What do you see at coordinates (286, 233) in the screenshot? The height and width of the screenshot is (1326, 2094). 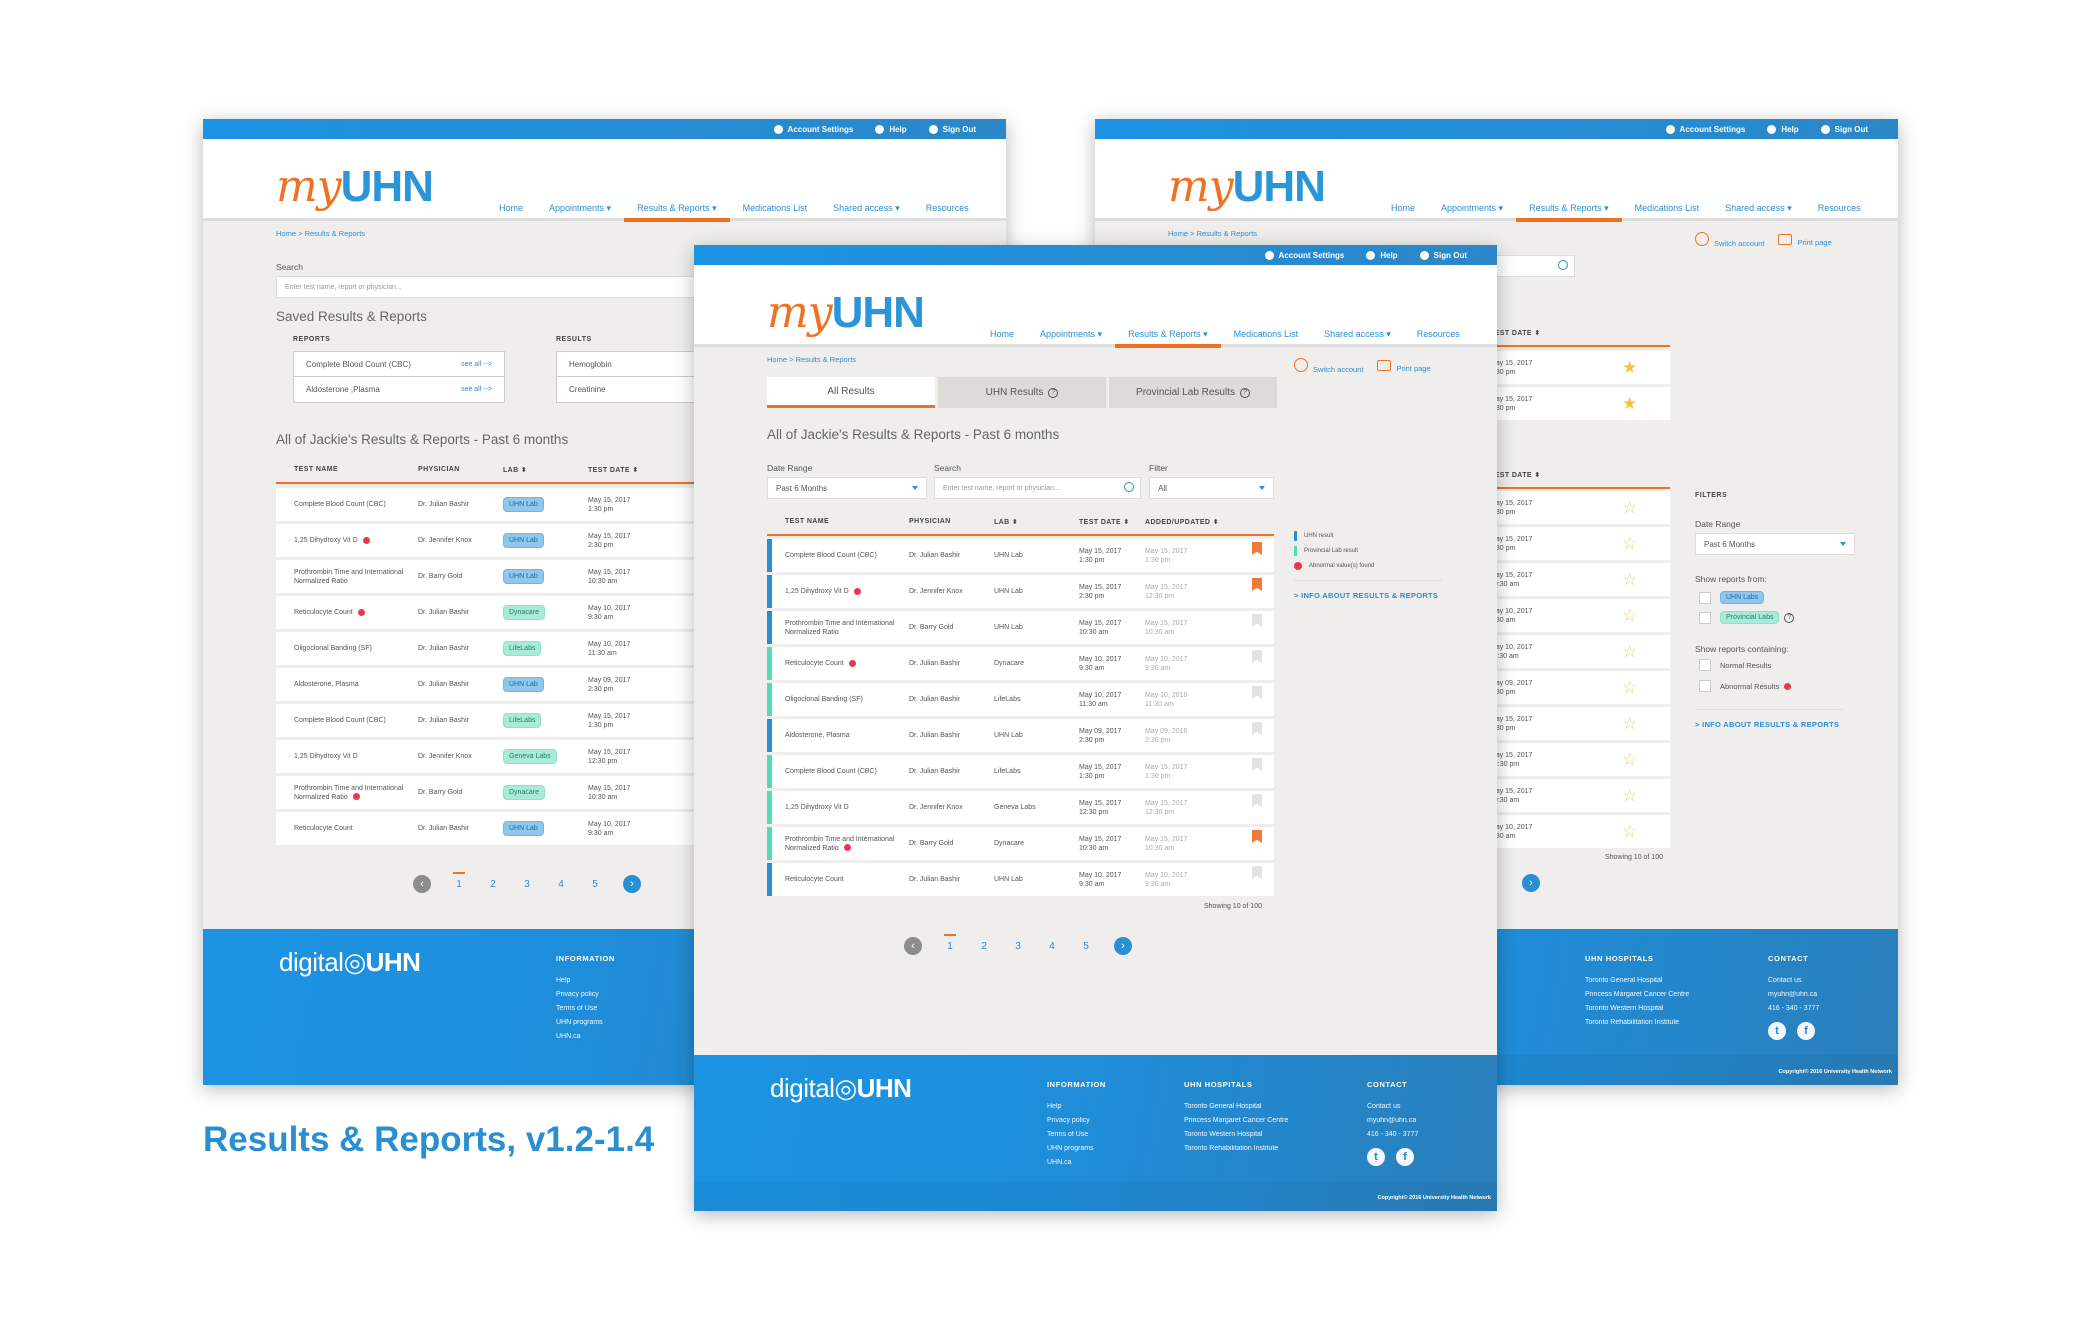 I see `breadcrumb-home: Home` at bounding box center [286, 233].